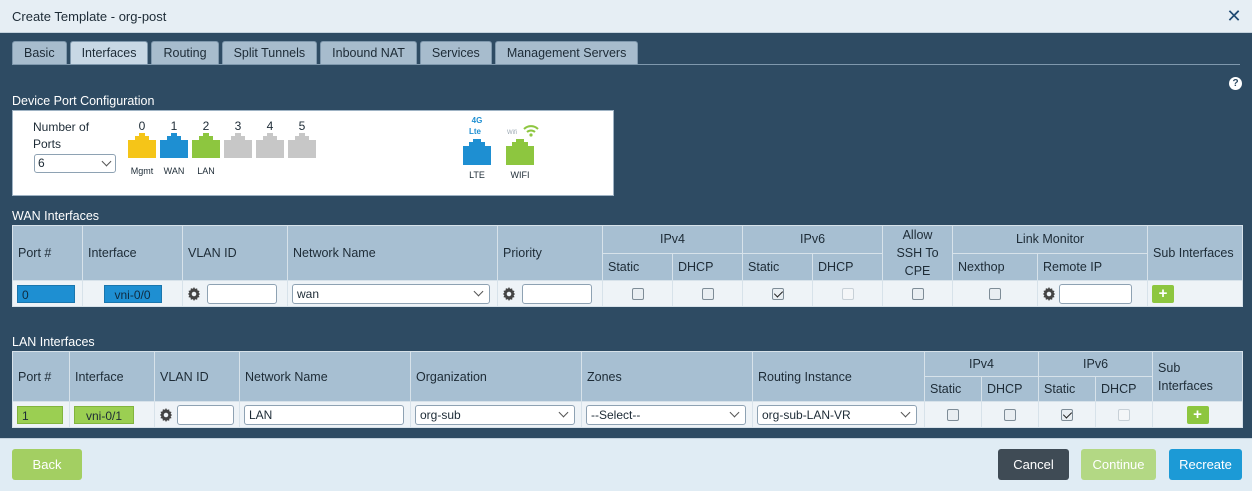  I want to click on col-zones: Zones, so click(667, 376).